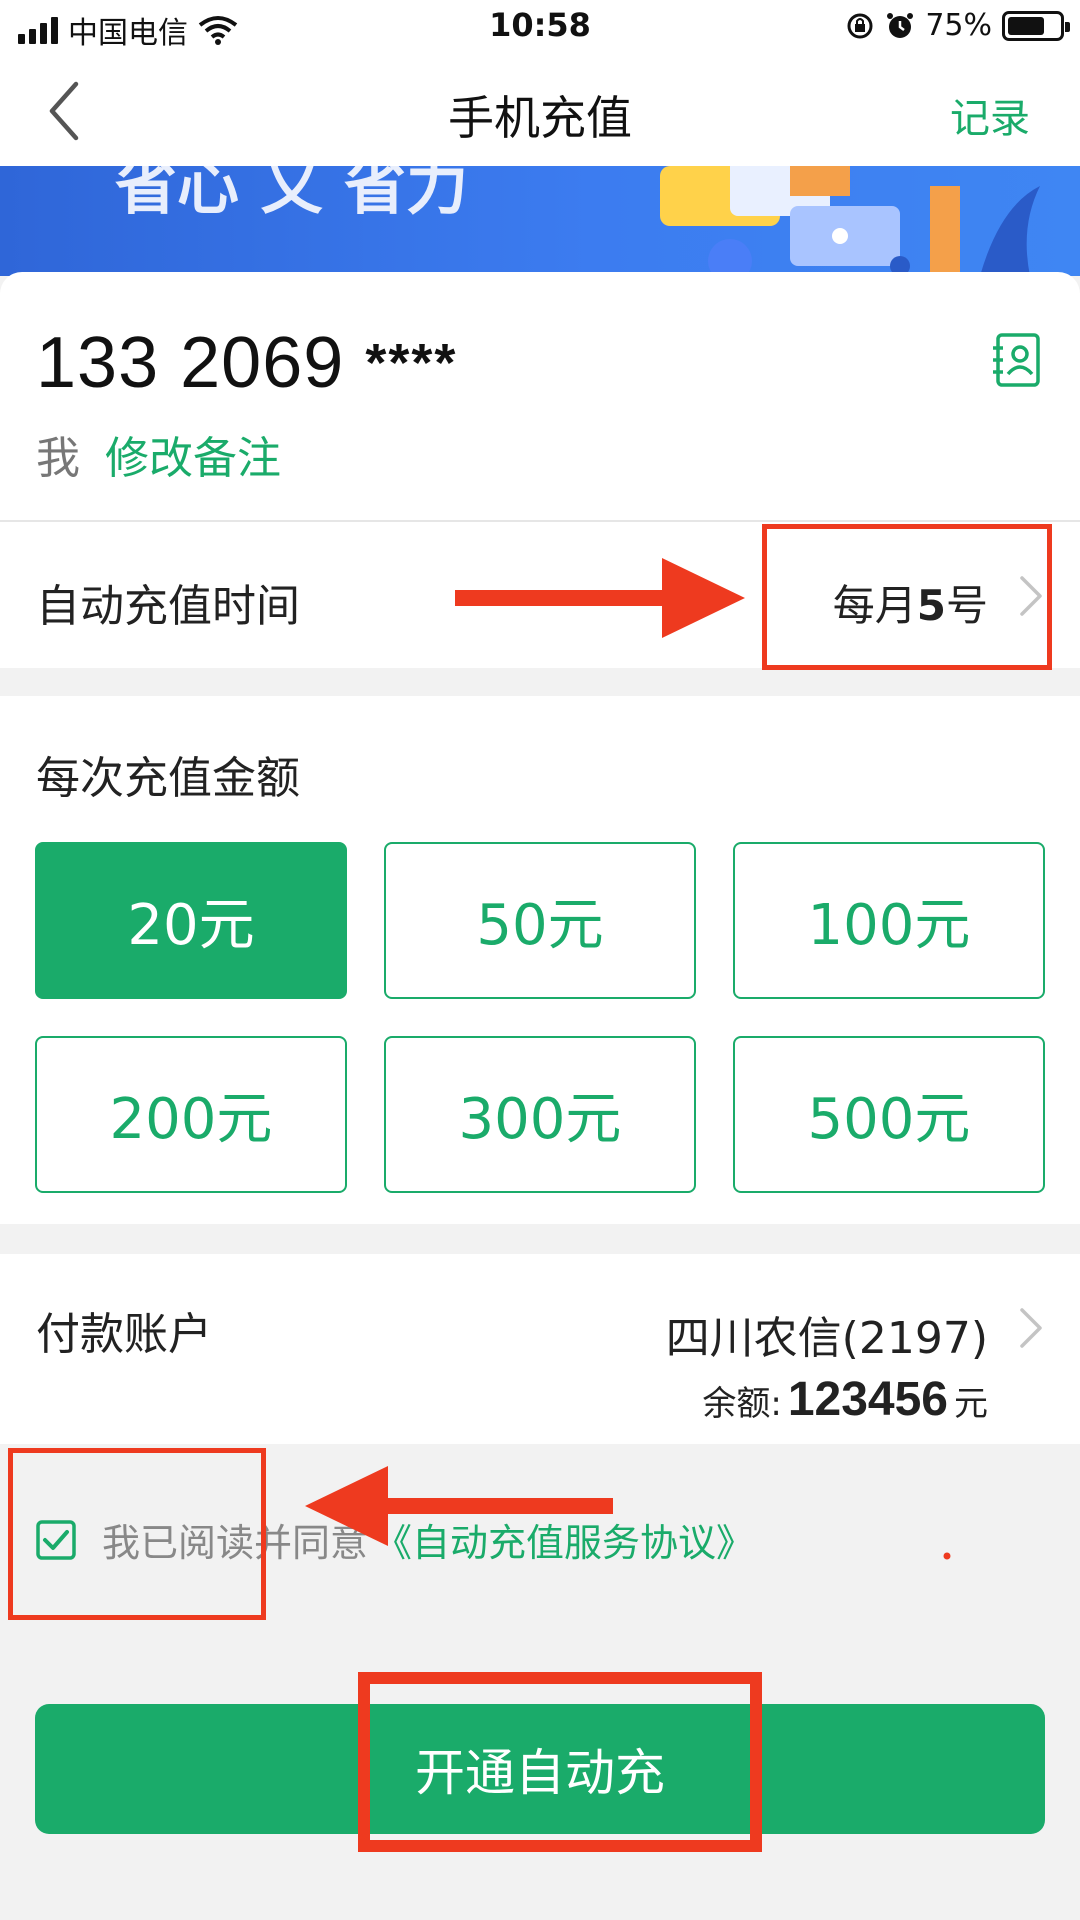 Image resolution: width=1080 pixels, height=1920 pixels. What do you see at coordinates (540, 1349) in the screenshot?
I see `payment-account-row: 付款账户 四川农信(2197) 余额: 123456 元` at bounding box center [540, 1349].